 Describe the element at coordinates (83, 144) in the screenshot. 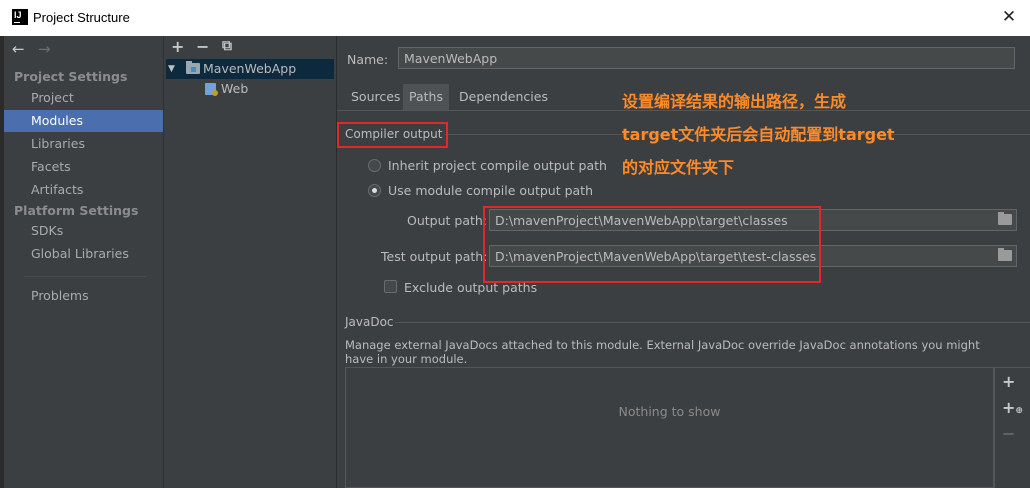

I see `sidebar-item-libraries: Libraries` at that location.